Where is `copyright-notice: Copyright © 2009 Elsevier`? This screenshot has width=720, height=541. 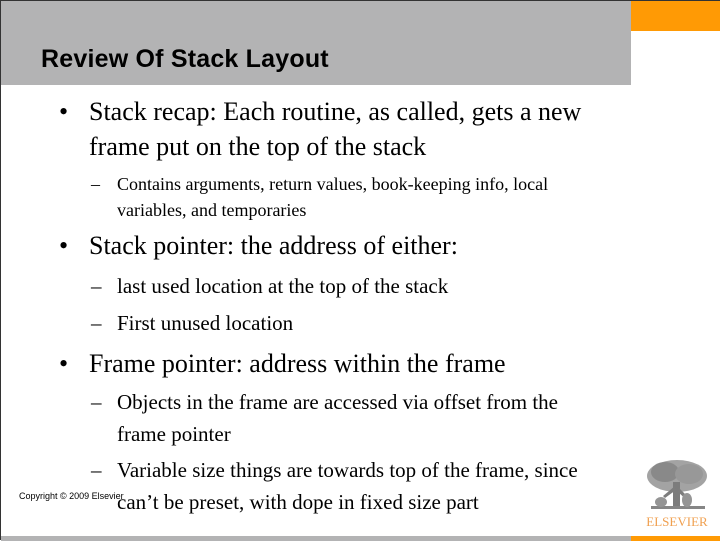
copyright-notice: Copyright © 2009 Elsevier is located at coordinates (71, 496).